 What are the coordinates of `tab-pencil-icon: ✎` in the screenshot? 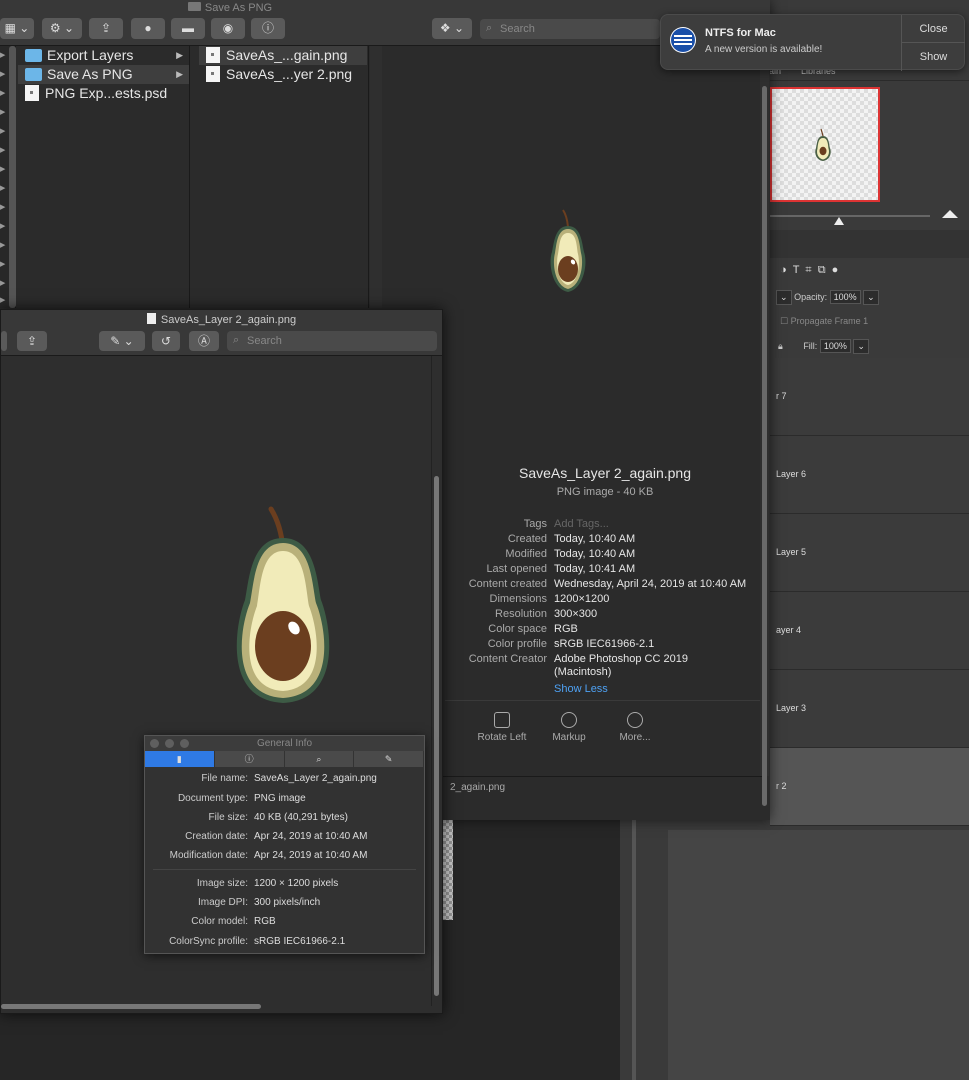 It's located at (389, 759).